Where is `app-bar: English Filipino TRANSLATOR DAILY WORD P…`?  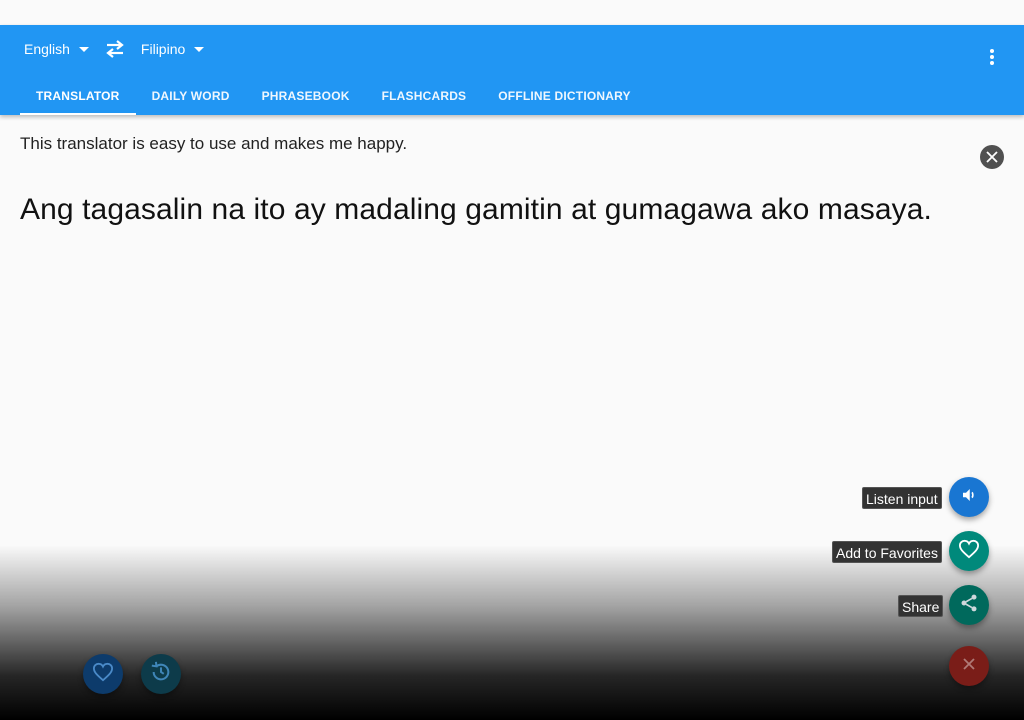 app-bar: English Filipino TRANSLATOR DAILY WORD P… is located at coordinates (512, 70).